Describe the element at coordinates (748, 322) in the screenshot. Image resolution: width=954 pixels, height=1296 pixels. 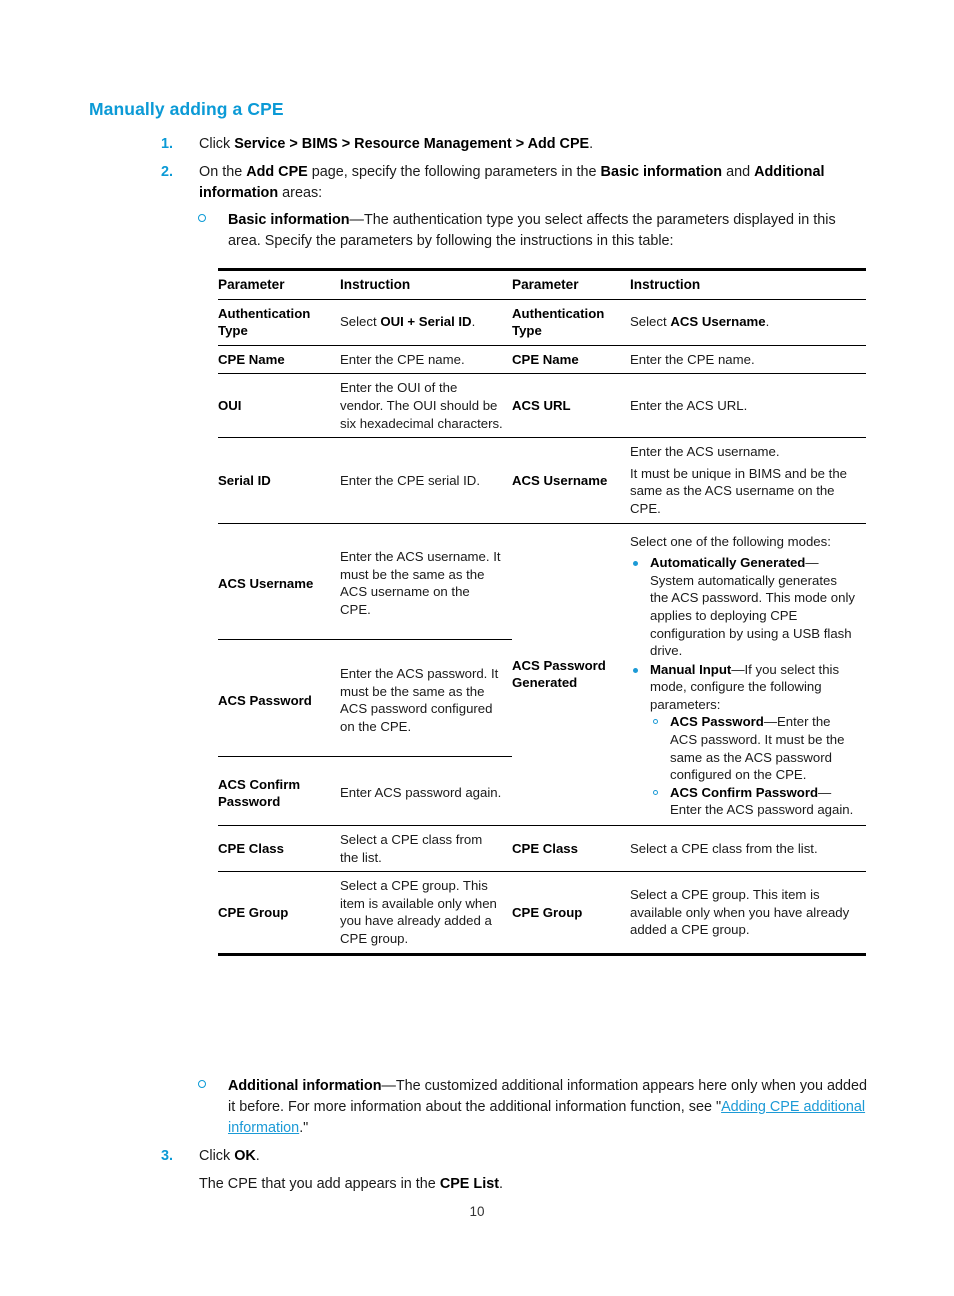
I see `row-auth-type-instr-2: Select ACS Username.` at that location.